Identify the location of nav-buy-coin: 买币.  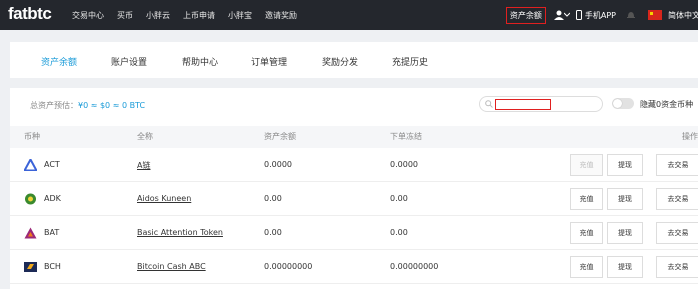
(125, 15).